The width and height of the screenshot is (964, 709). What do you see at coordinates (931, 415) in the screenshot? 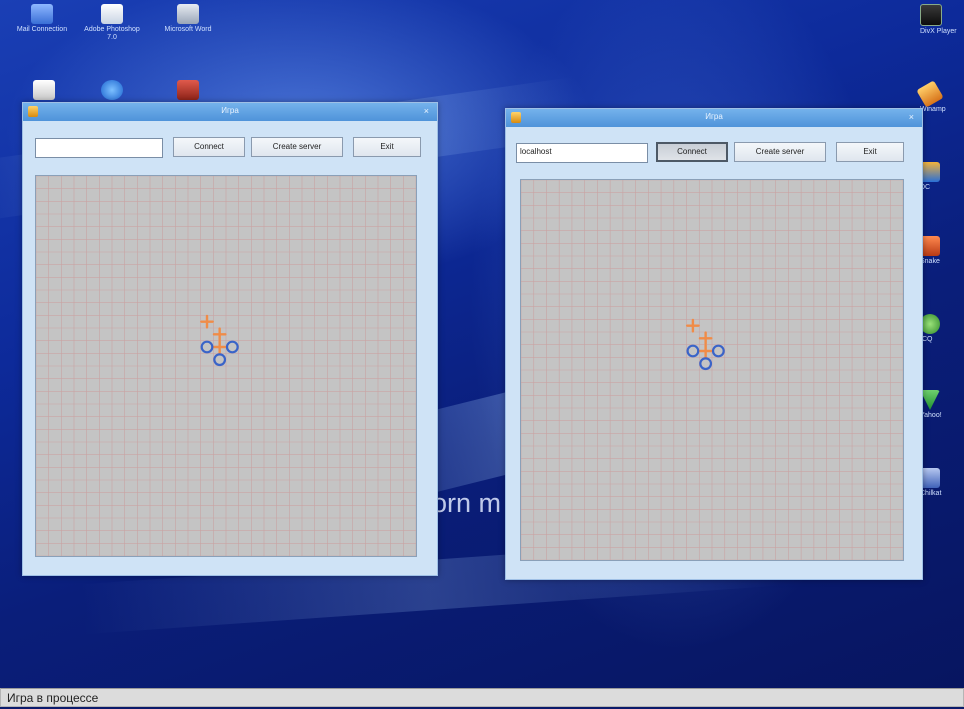
I see `desktop-icon-label: Yahoo!` at bounding box center [931, 415].